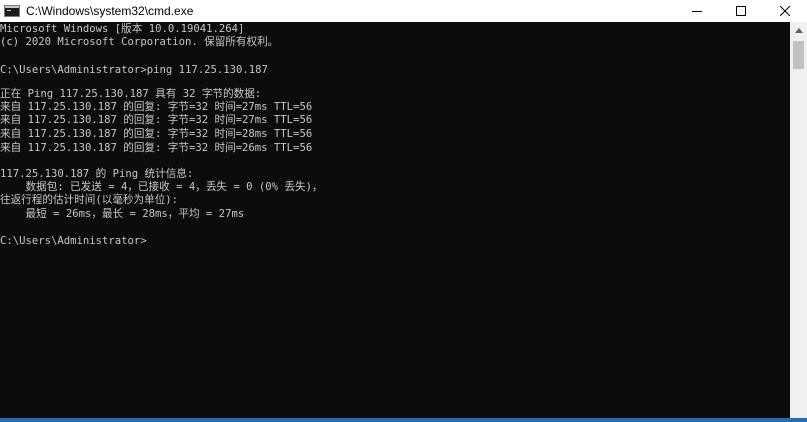 The height and width of the screenshot is (422, 807). Describe the element at coordinates (97, 174) in the screenshot. I see `console-line: 117.25.130.187 的 Ping 统计信息:` at that location.